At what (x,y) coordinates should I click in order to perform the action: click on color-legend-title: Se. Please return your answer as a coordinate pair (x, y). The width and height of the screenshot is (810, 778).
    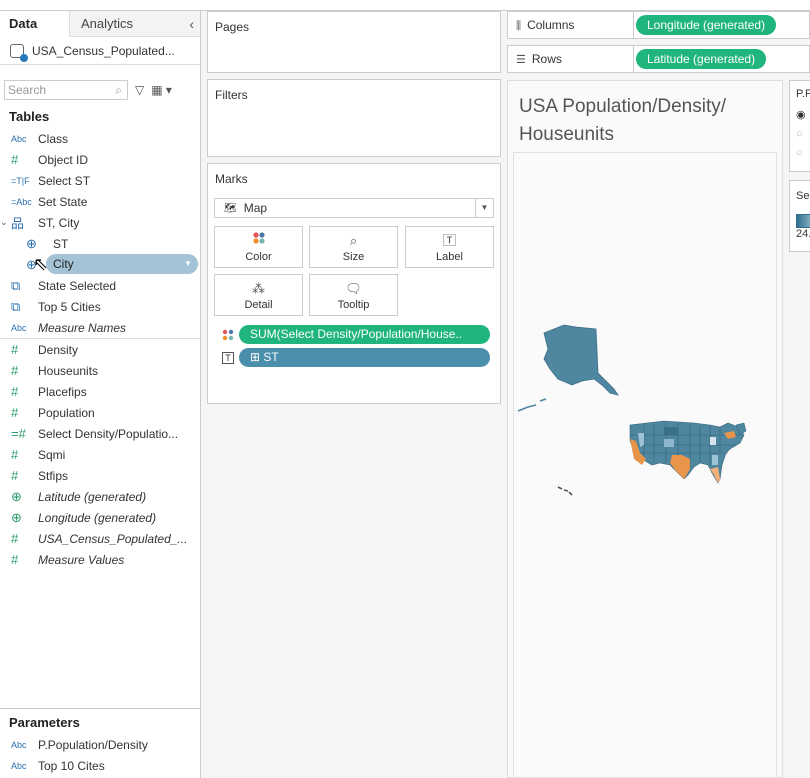
    Looking at the image, I should click on (803, 196).